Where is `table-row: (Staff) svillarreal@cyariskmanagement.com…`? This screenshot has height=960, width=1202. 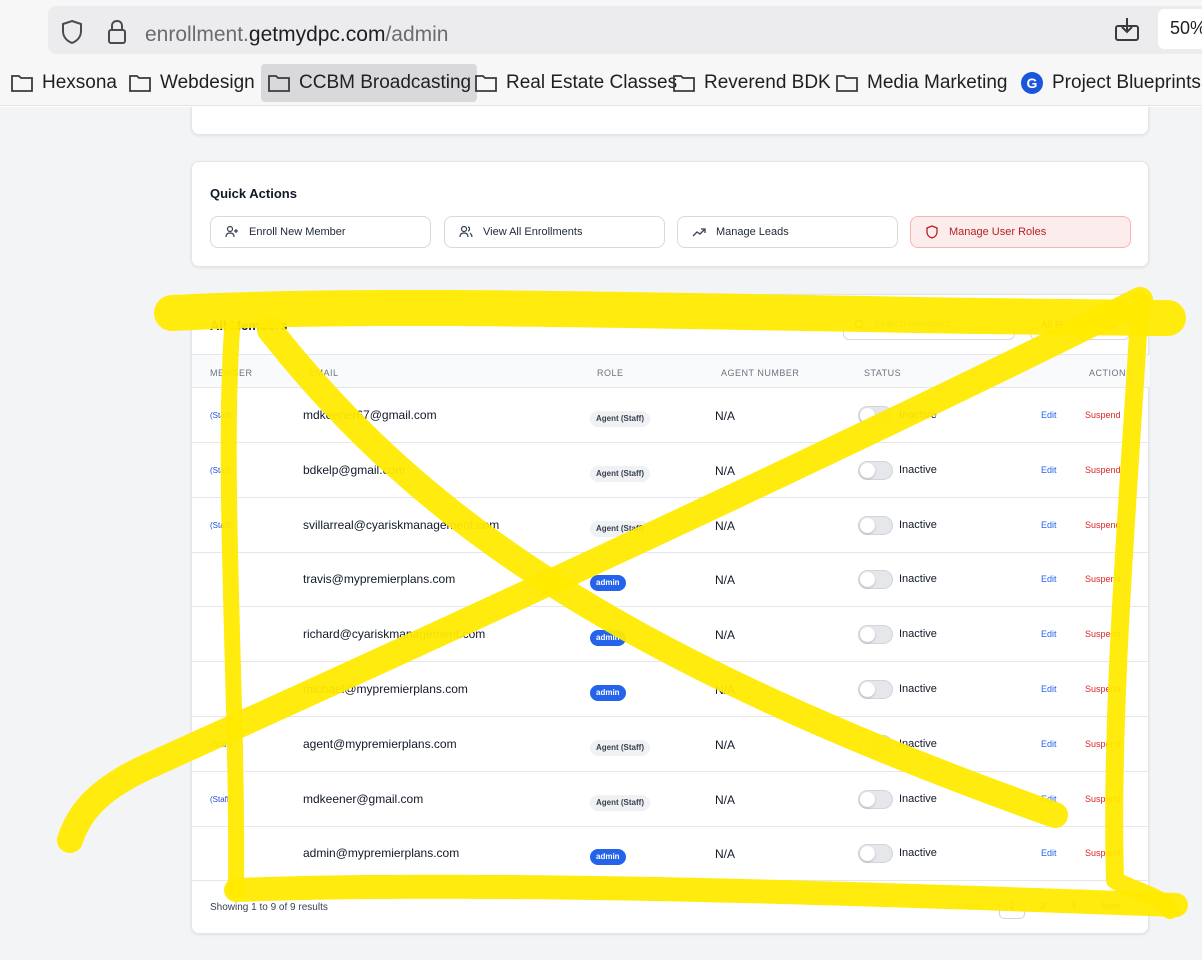 table-row: (Staff) svillarreal@cyariskmanagement.com… is located at coordinates (671, 525).